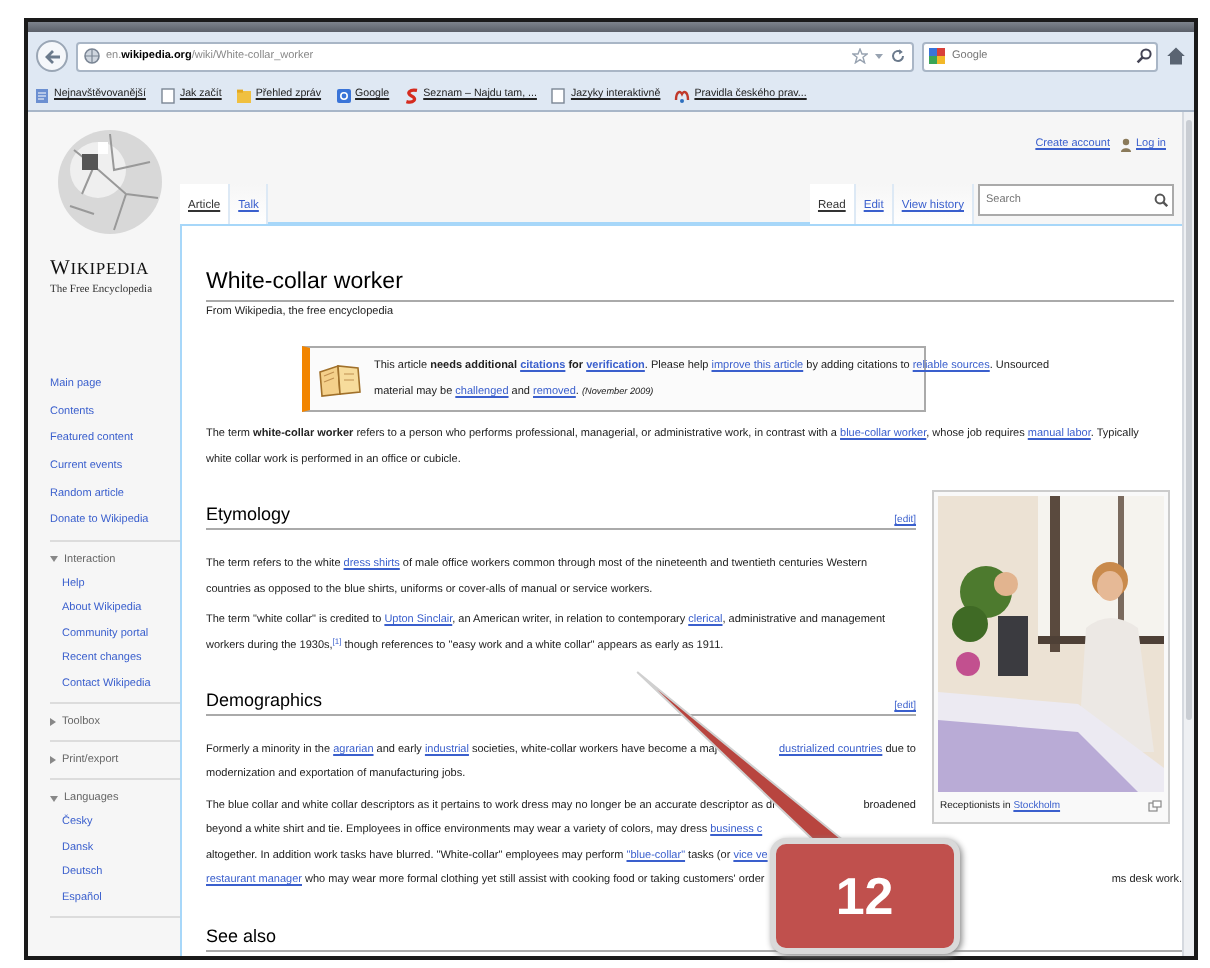 The image size is (1210, 968). I want to click on book-icon, so click(340, 379).